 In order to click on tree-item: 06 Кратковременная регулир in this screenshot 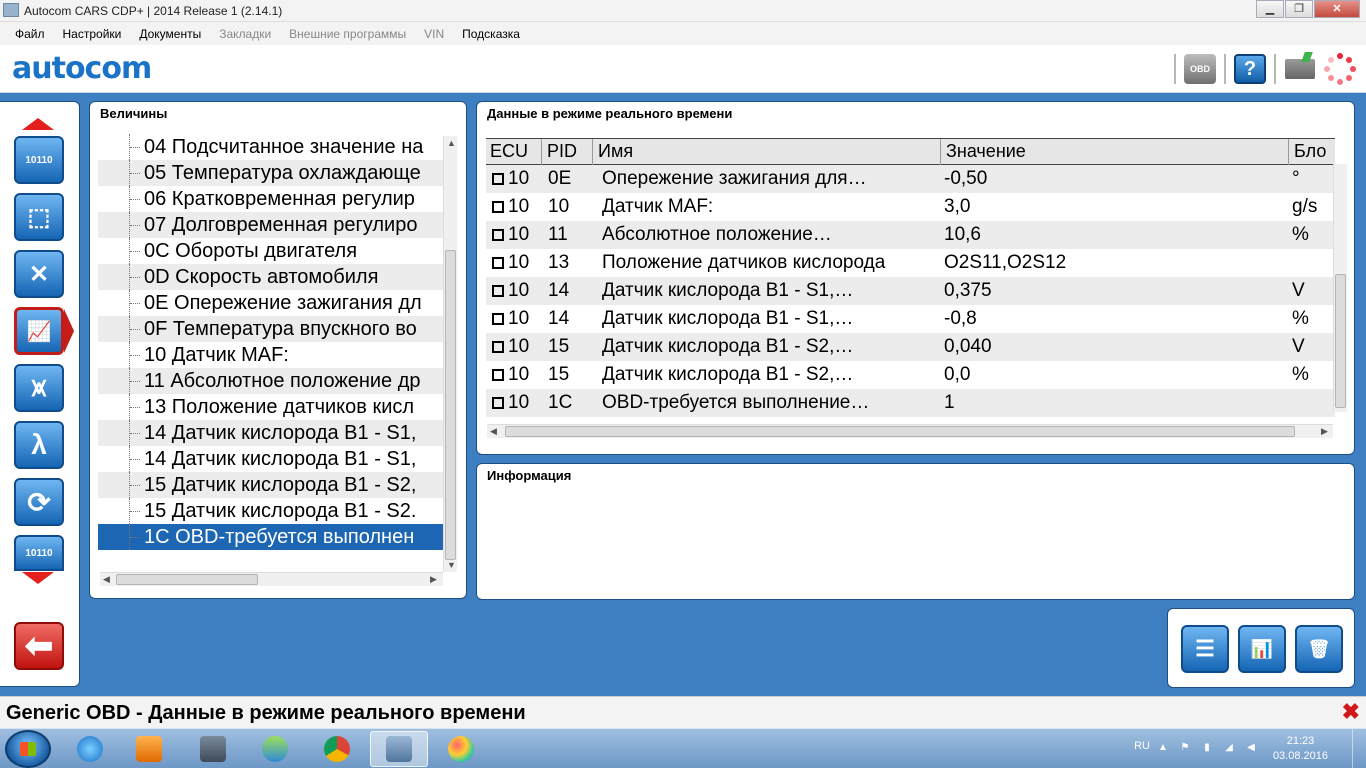, I will do `click(271, 199)`.